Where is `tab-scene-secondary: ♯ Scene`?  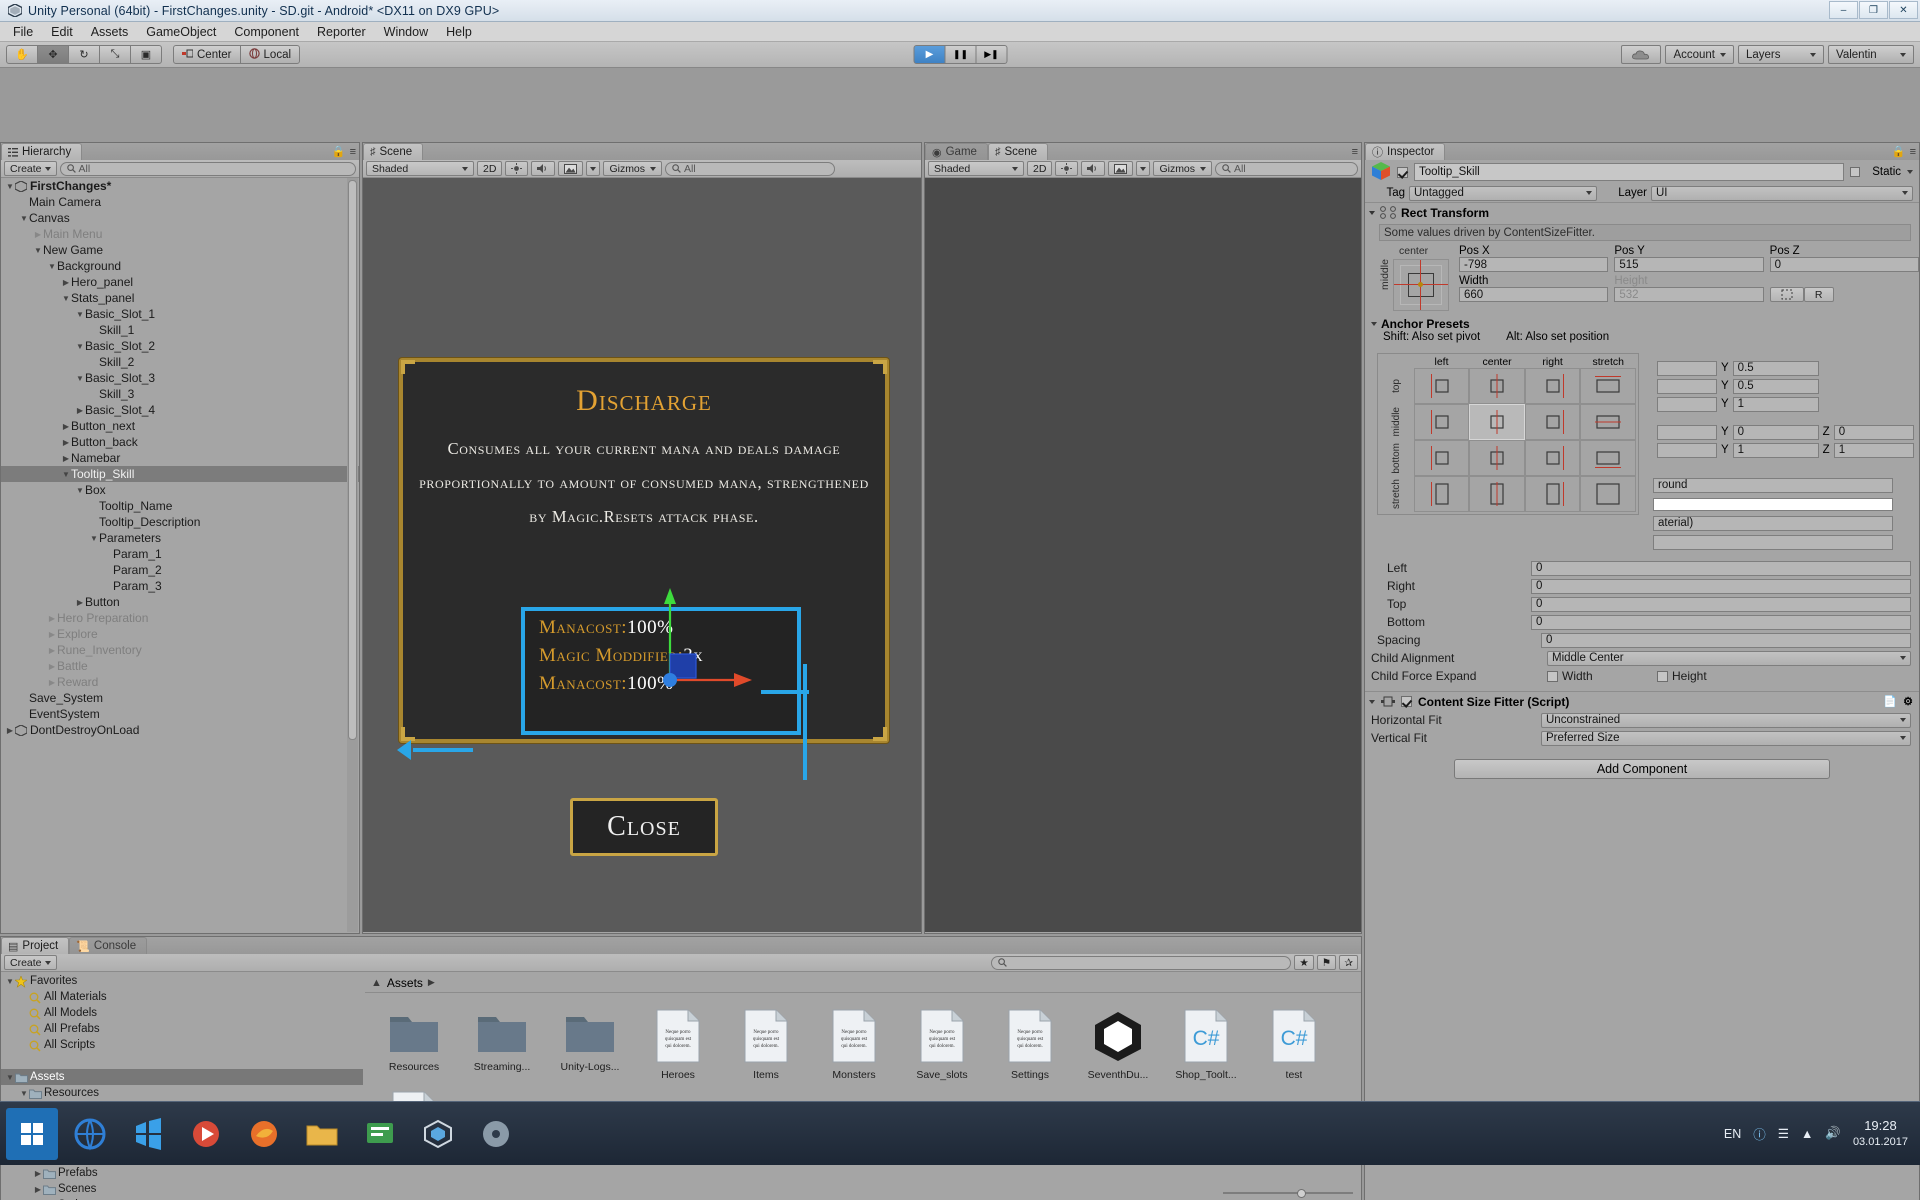
tab-scene-secondary: ♯ Scene is located at coordinates (1018, 151).